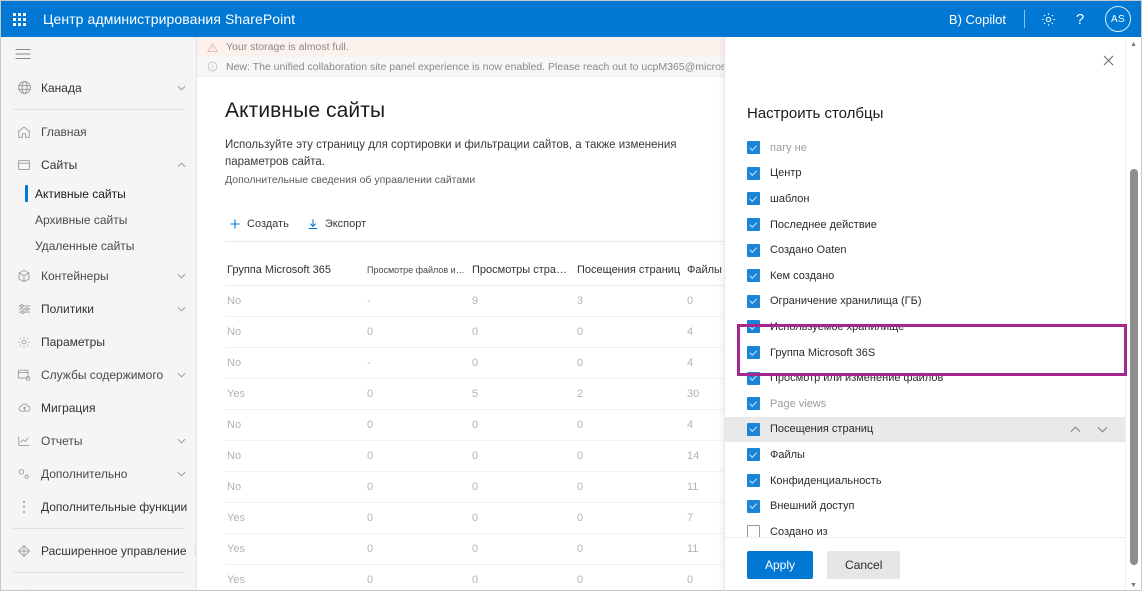 This screenshot has width=1142, height=591. Describe the element at coordinates (495, 301) in the screenshot. I see `table-row: No -9 3 0` at that location.